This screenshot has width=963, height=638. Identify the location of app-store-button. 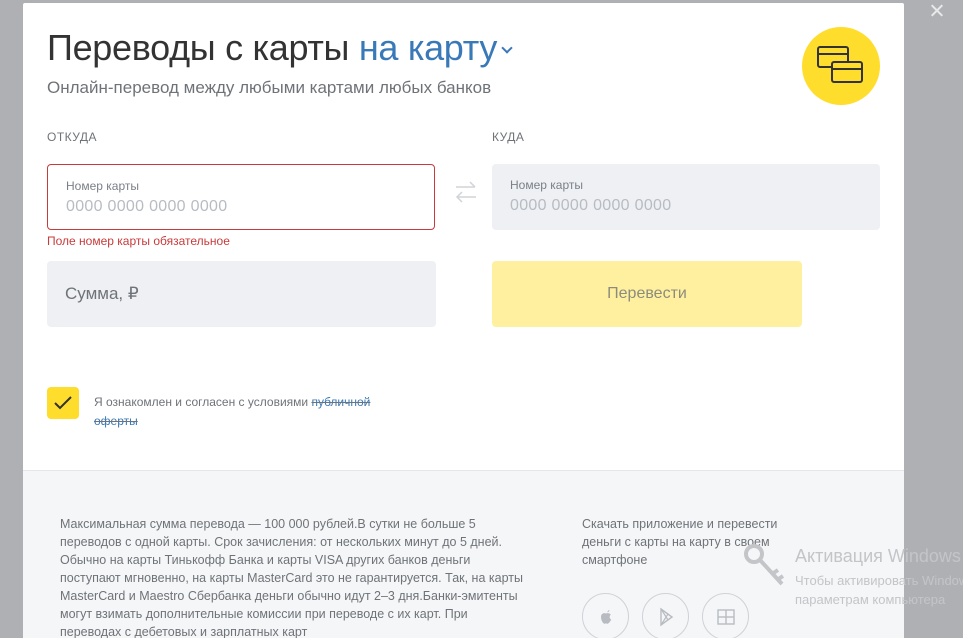
(605, 615).